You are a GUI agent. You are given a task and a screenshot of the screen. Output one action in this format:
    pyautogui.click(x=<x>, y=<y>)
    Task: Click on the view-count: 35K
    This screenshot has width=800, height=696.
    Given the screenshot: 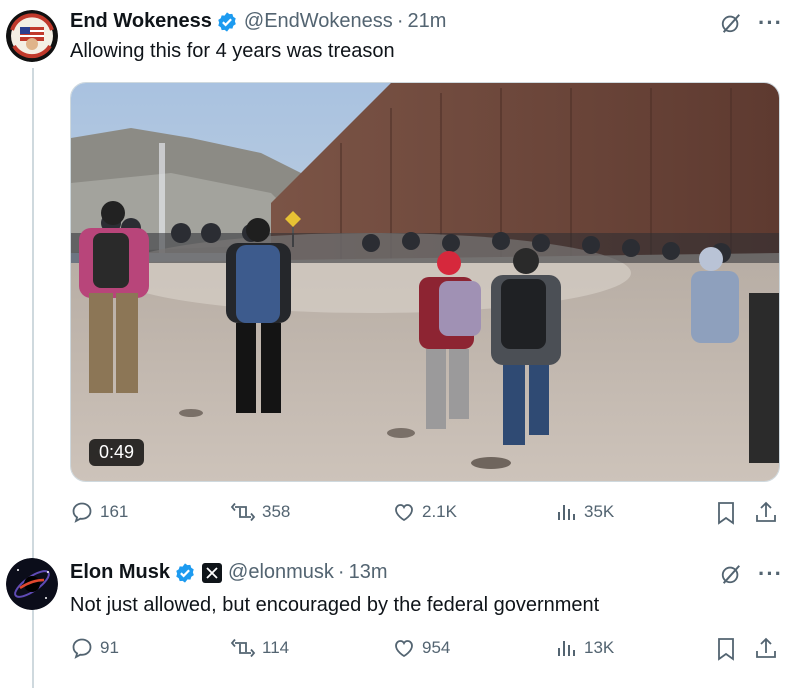 What is the action you would take?
    pyautogui.click(x=599, y=511)
    